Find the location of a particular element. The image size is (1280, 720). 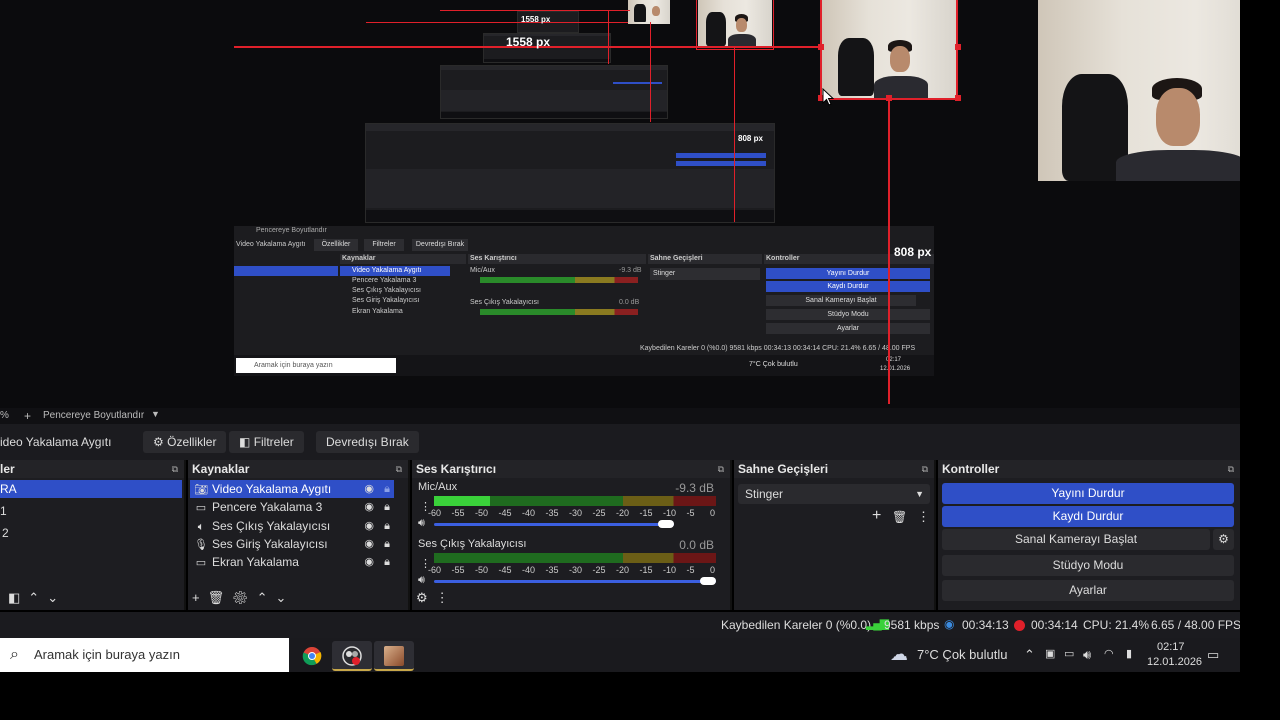

sources-footer: +🗑⚙⌃⌄ is located at coordinates (243, 598).